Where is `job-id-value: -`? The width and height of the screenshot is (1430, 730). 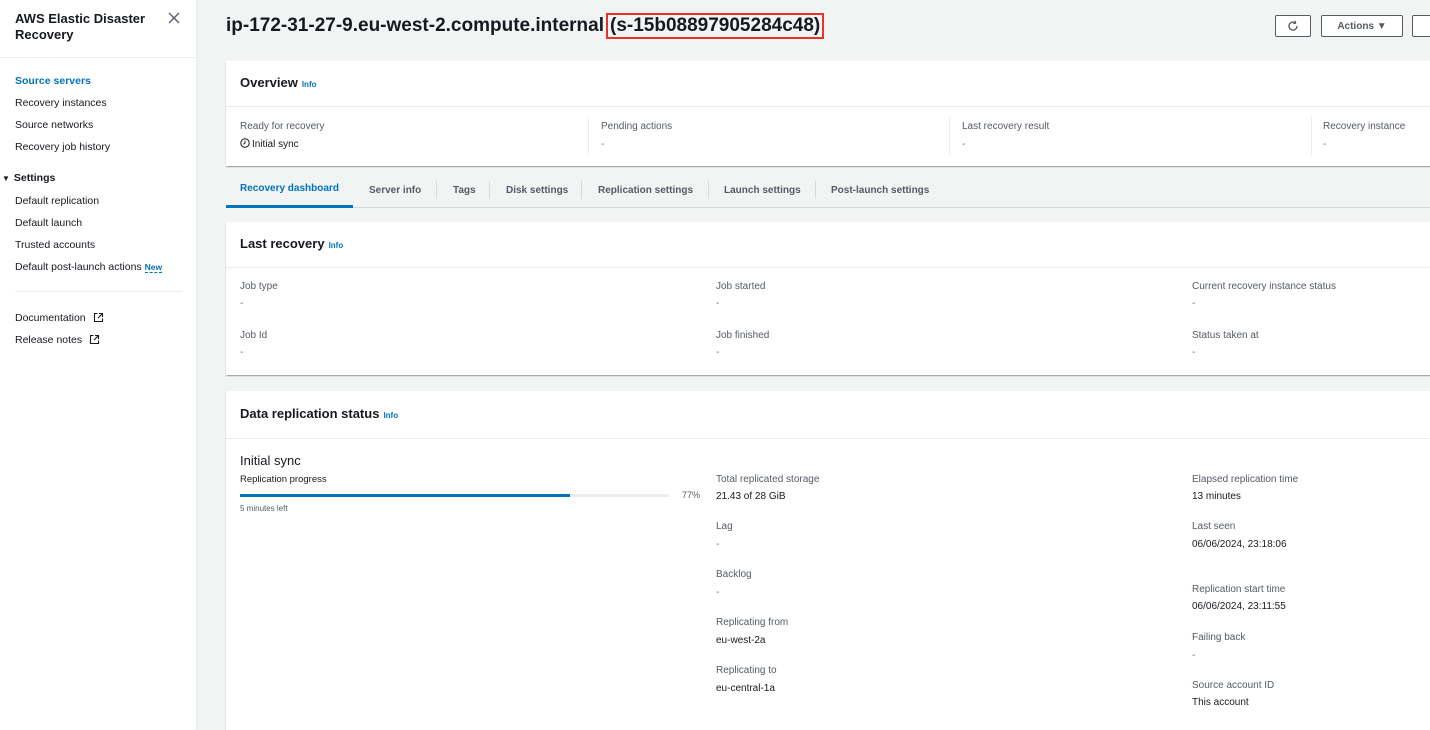 job-id-value: - is located at coordinates (242, 352).